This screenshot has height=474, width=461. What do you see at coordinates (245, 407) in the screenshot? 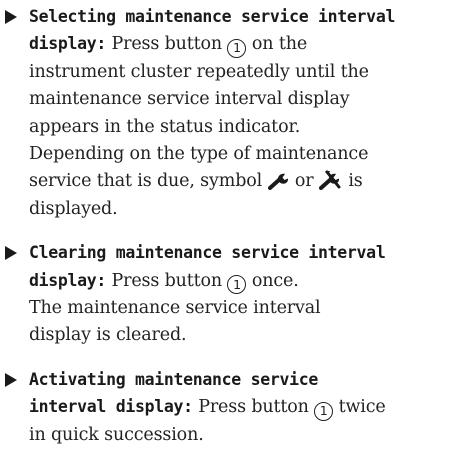
I see `instruction-line: interval display: Press button 1 twice` at bounding box center [245, 407].